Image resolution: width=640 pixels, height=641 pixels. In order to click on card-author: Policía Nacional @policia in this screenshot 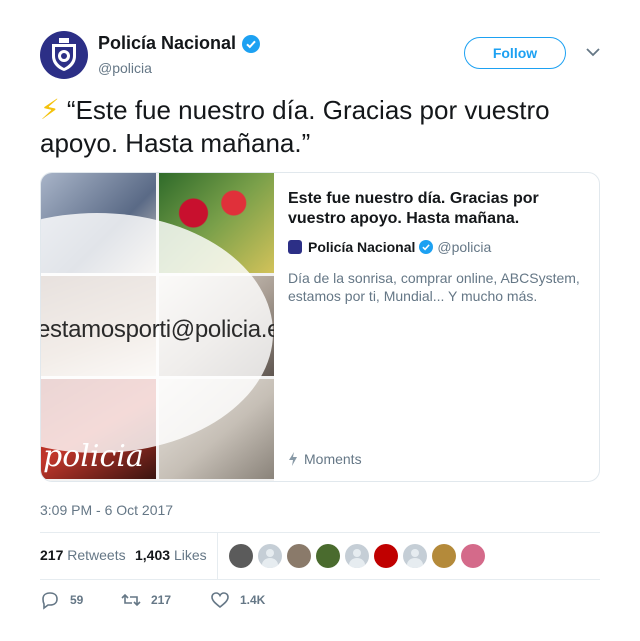, I will do `click(438, 247)`.